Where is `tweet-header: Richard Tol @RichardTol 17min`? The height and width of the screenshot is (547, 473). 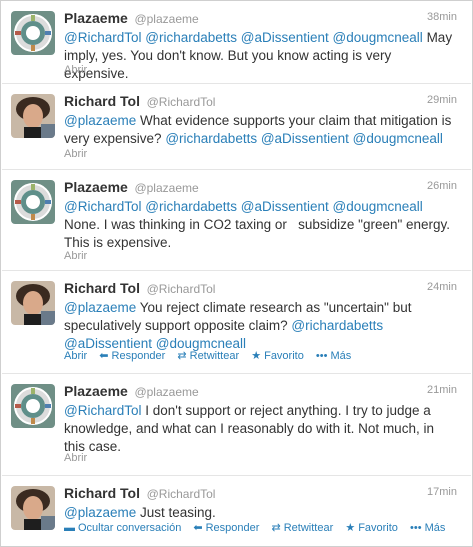 tweet-header: Richard Tol @RichardTol 17min is located at coordinates (260, 494).